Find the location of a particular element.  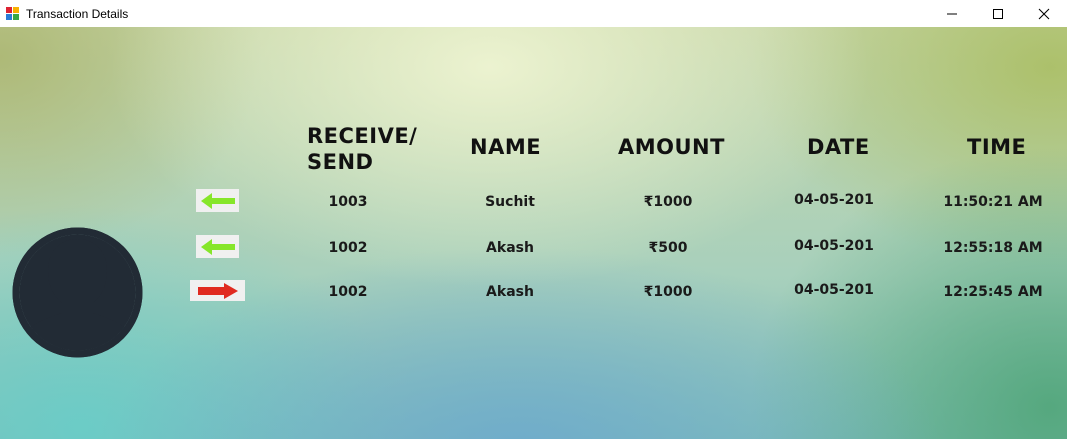

send-arrow-button is located at coordinates (217, 290).